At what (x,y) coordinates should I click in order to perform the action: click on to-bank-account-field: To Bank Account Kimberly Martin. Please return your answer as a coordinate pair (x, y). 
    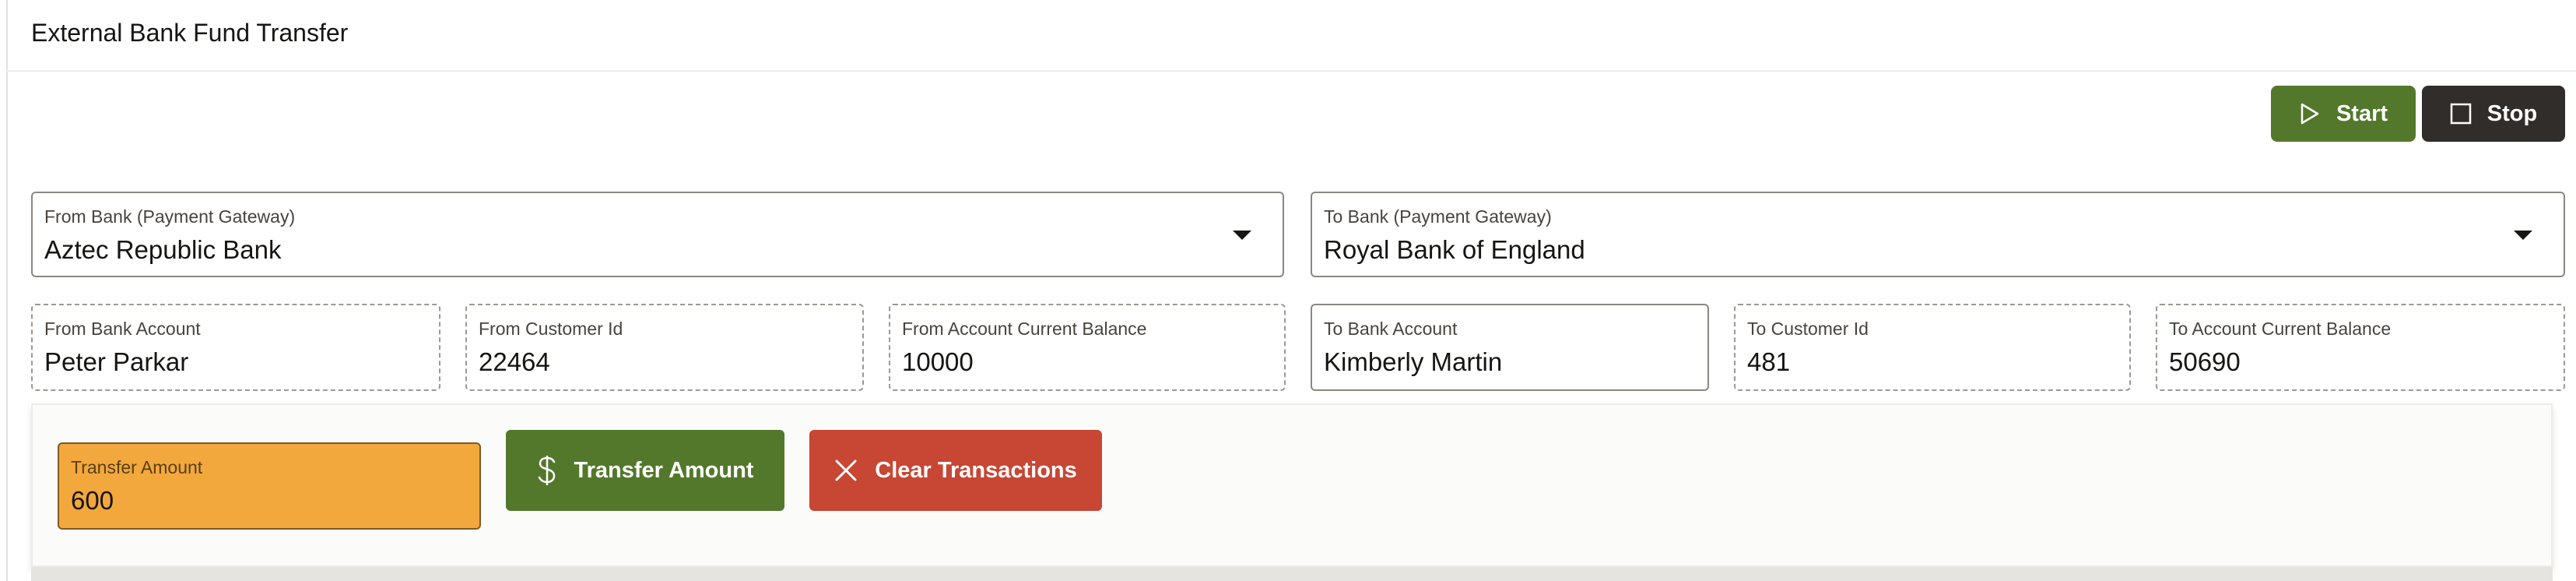
    Looking at the image, I should click on (1510, 347).